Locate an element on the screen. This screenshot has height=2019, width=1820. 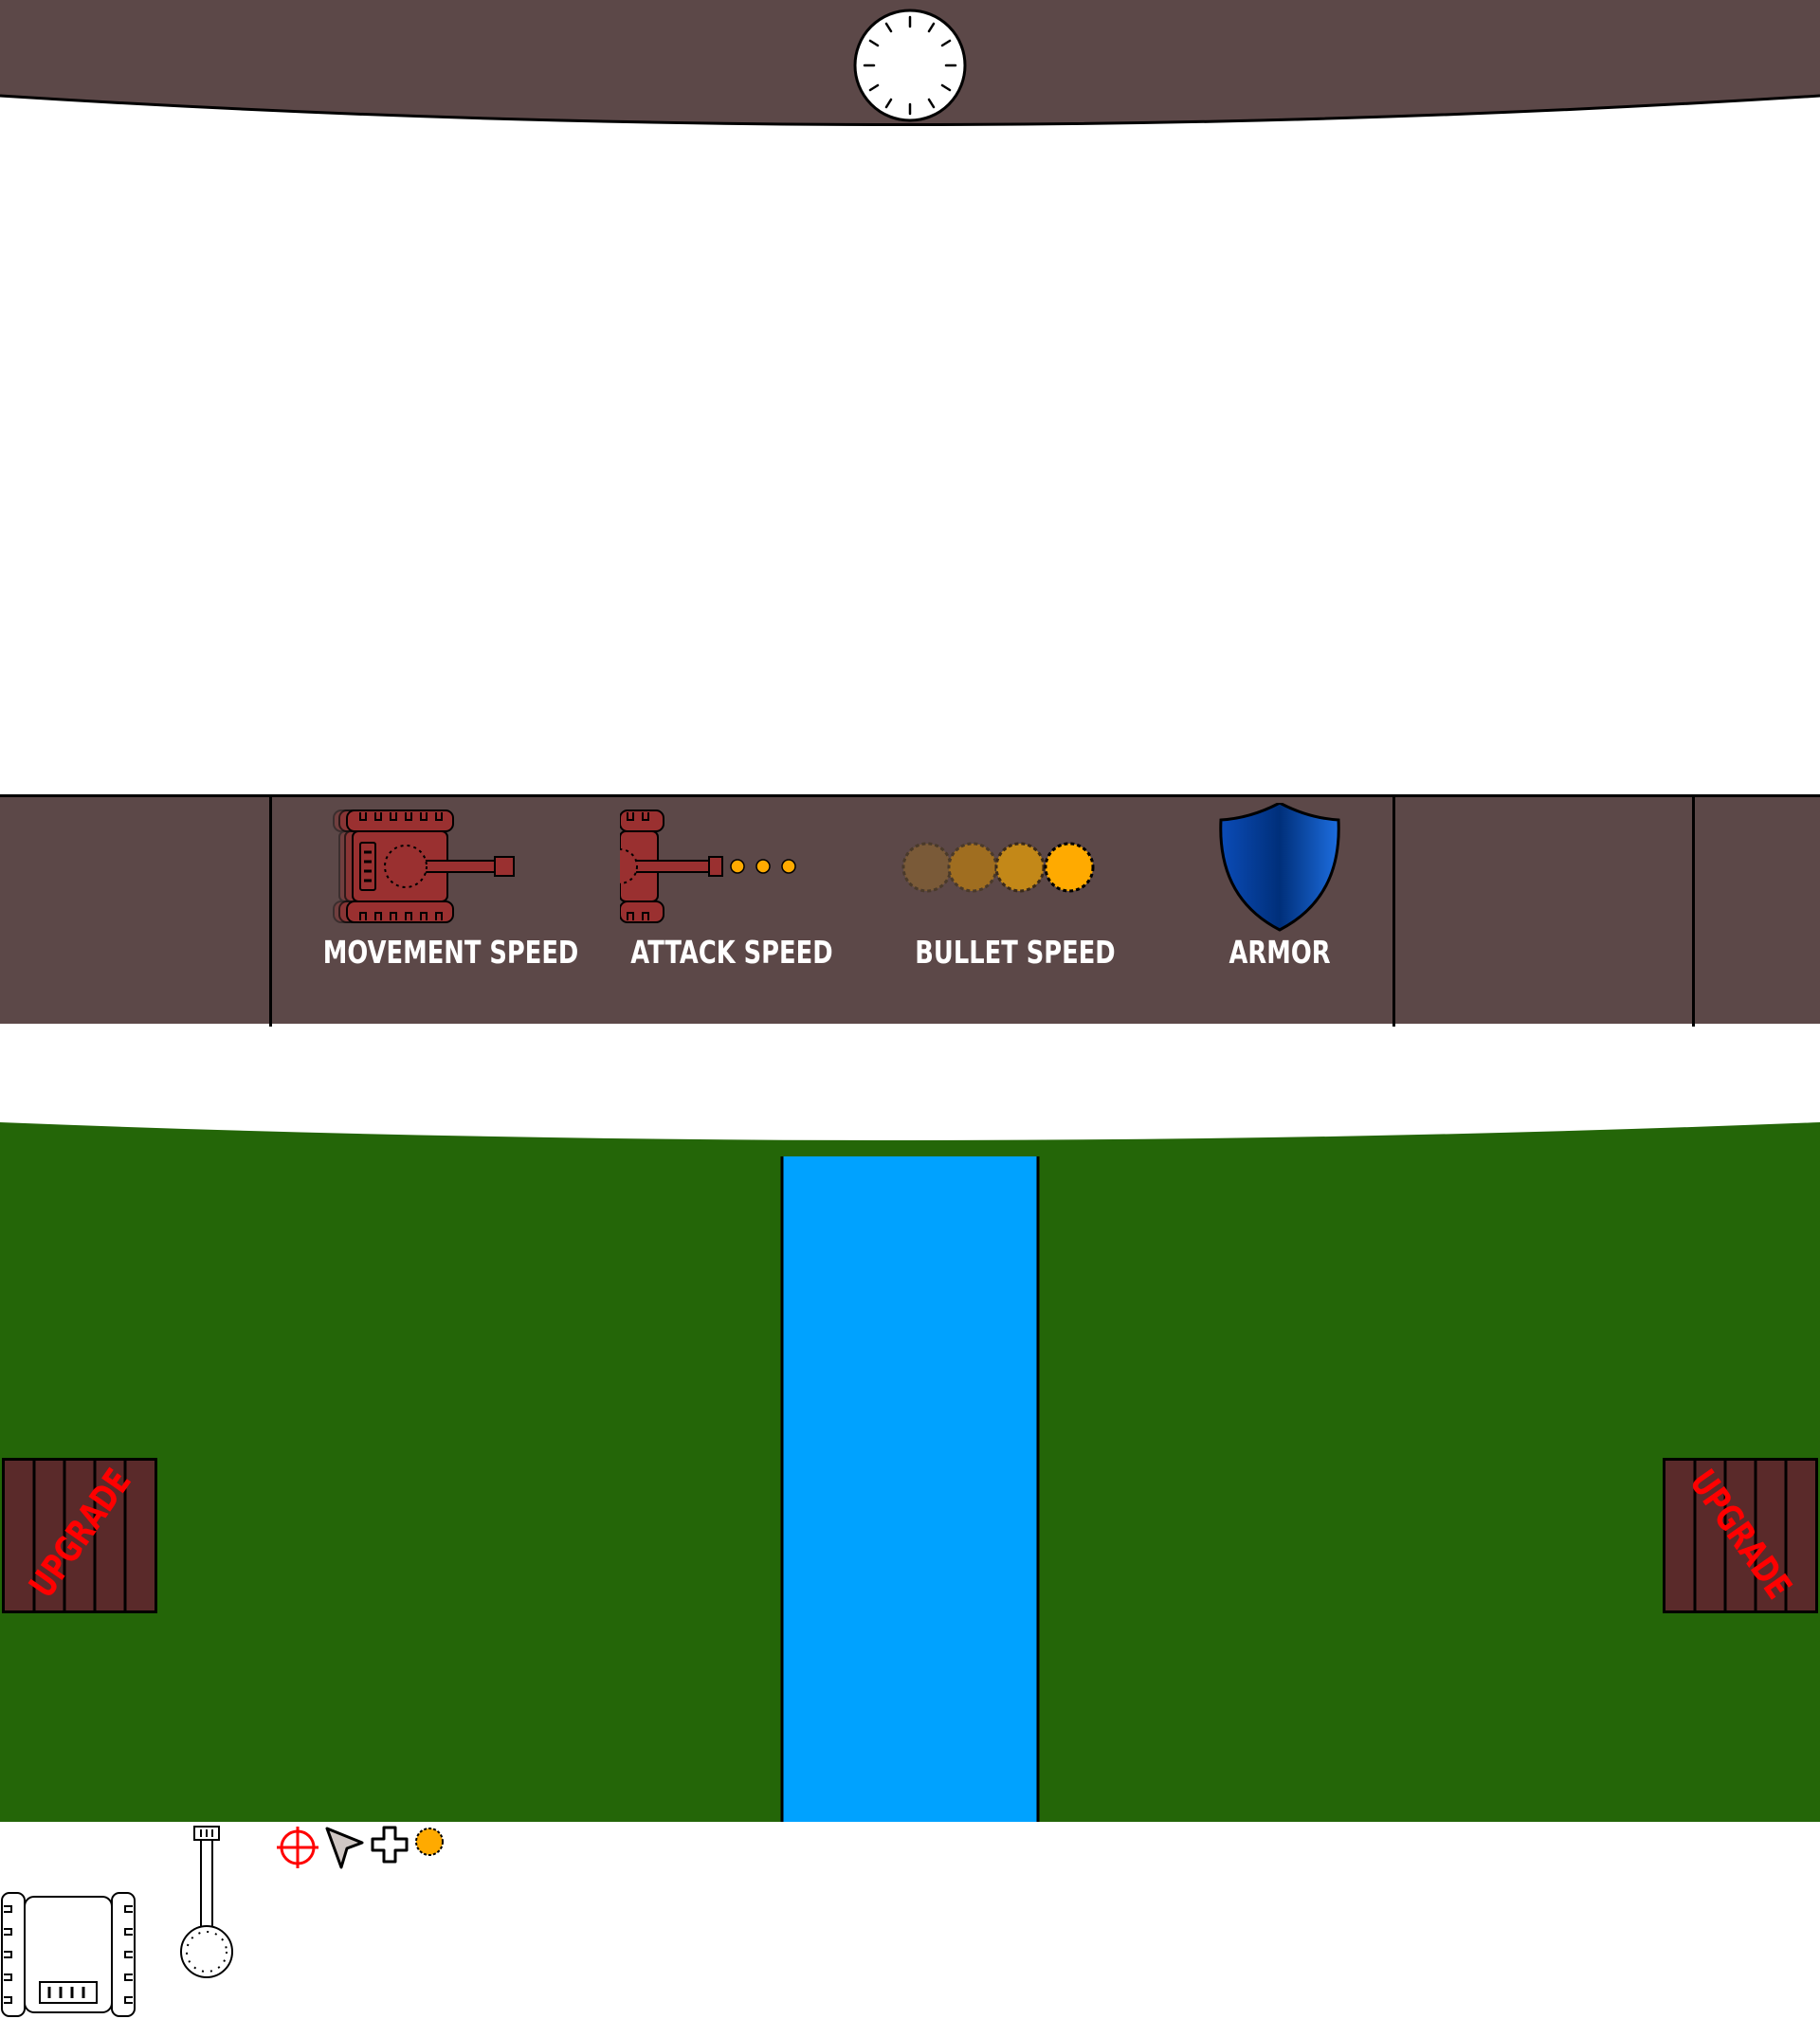
clock-icon is located at coordinates (910, 65).